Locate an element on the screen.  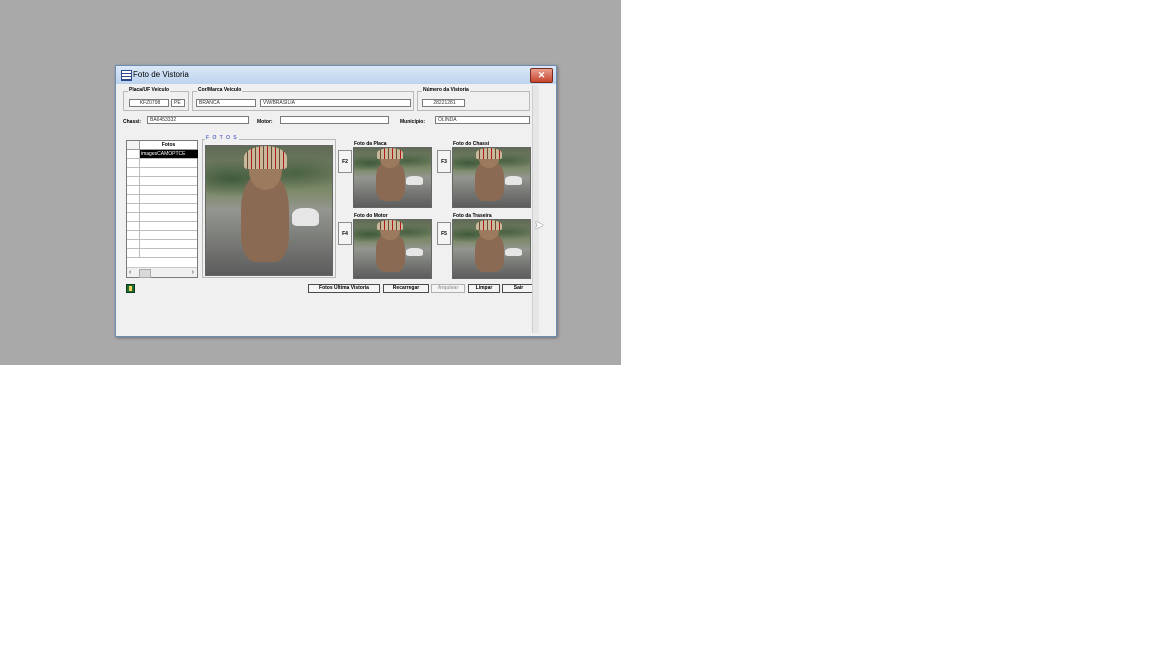
main-photo is located at coordinates (269, 210).